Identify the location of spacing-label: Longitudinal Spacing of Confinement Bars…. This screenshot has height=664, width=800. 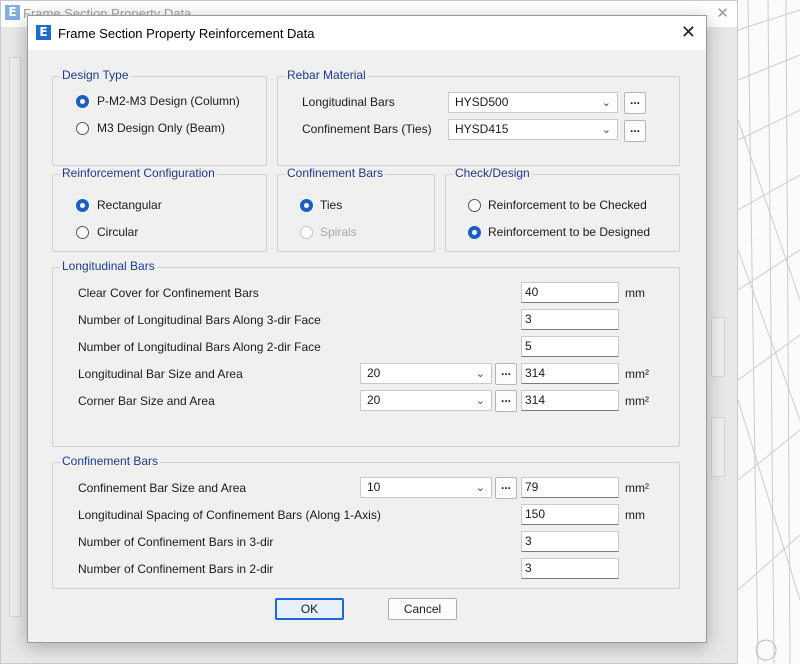
(229, 515).